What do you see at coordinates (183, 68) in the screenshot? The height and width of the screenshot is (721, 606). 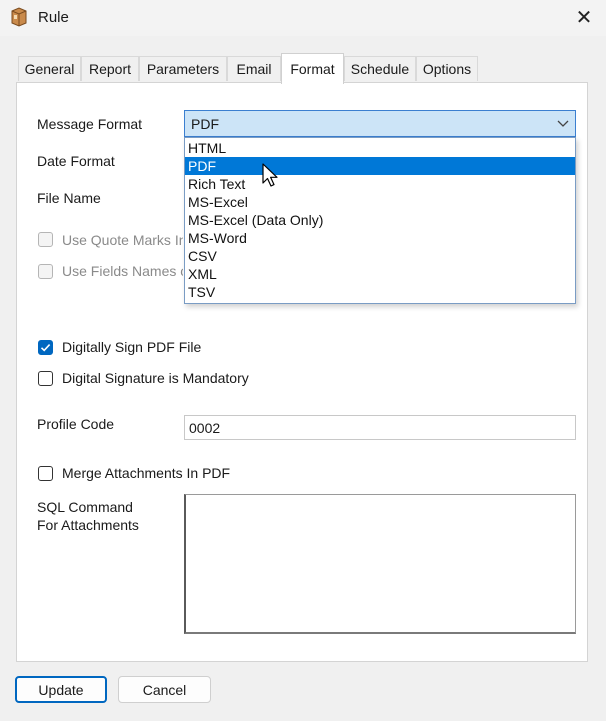 I see `tab-parameters: Parameters` at bounding box center [183, 68].